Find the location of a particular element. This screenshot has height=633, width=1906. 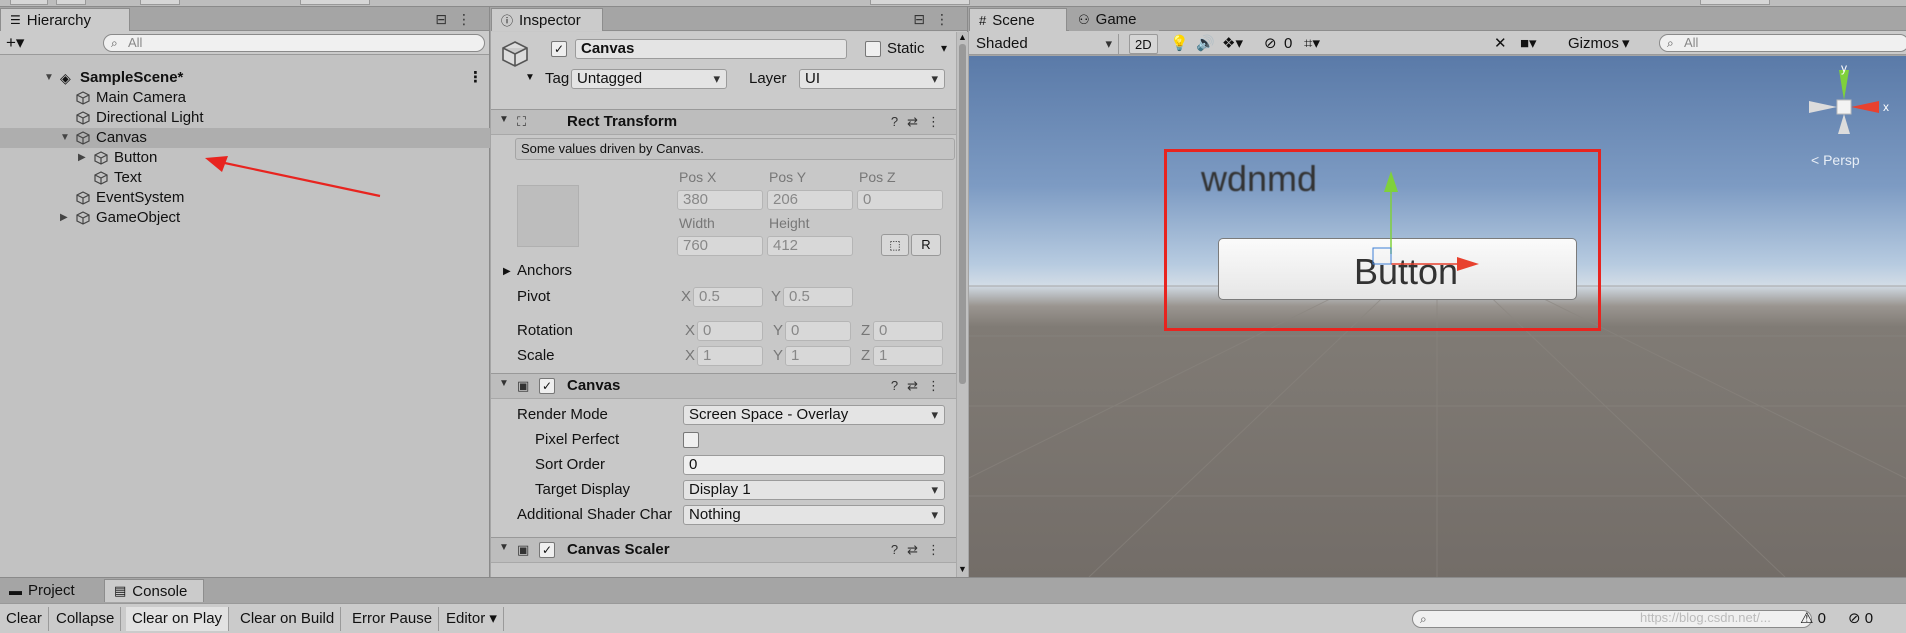

posz-field: 0 is located at coordinates (900, 200).